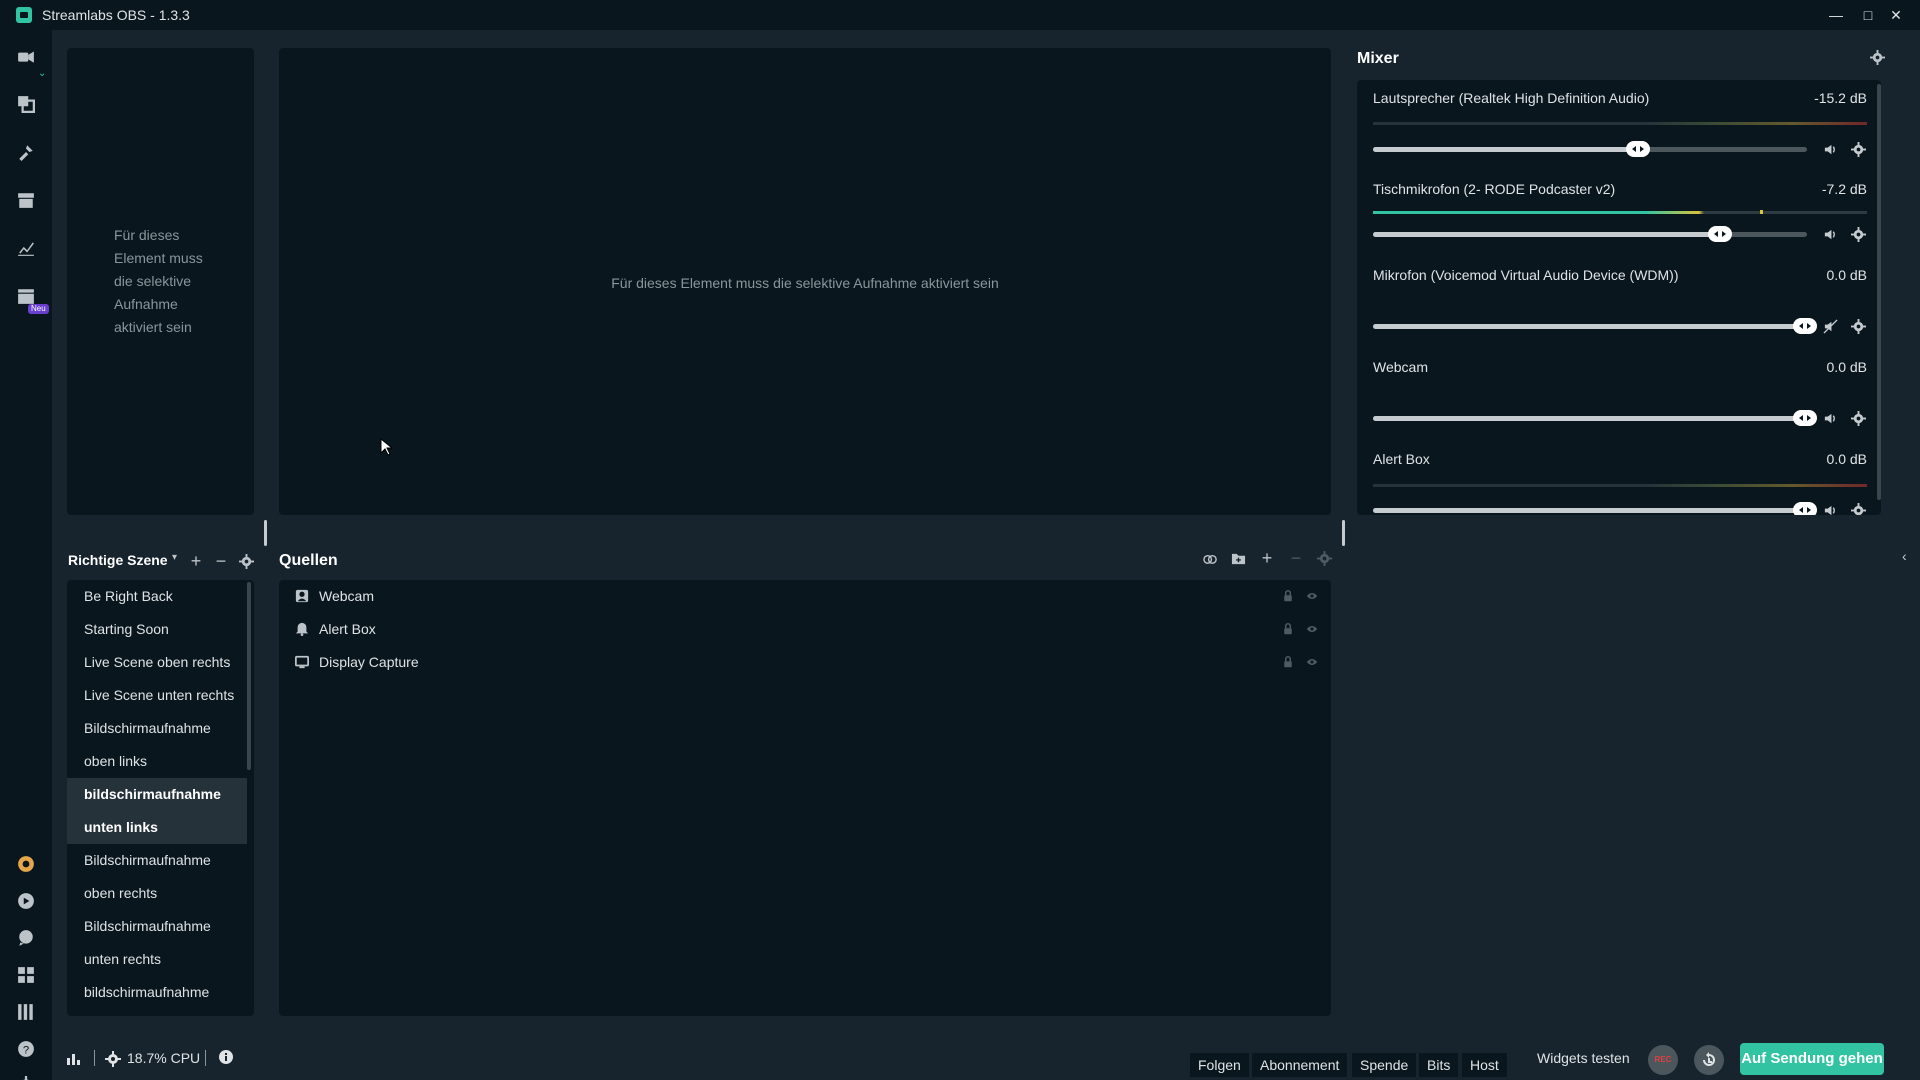 The height and width of the screenshot is (1080, 1920). Describe the element at coordinates (157, 794) in the screenshot. I see `scene-list-item-active: bildschirmaufnahme` at that location.